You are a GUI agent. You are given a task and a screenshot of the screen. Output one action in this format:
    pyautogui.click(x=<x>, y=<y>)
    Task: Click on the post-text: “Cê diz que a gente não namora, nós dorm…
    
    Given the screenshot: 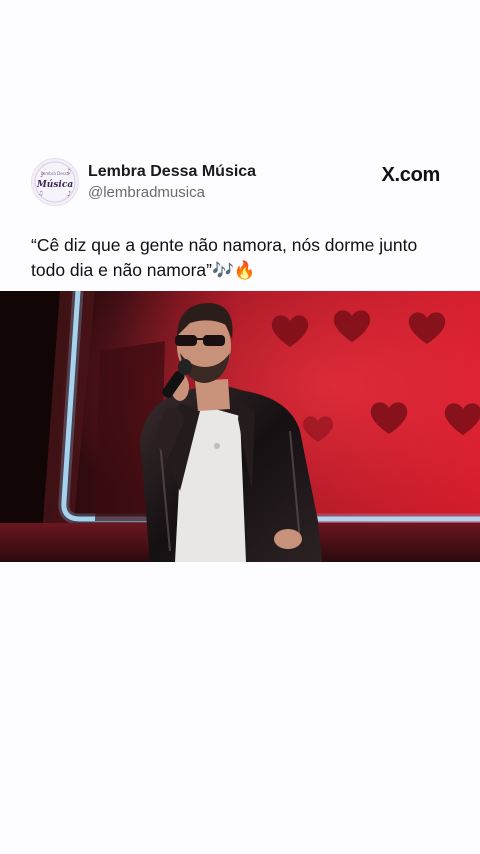 What is the action you would take?
    pyautogui.click(x=224, y=257)
    